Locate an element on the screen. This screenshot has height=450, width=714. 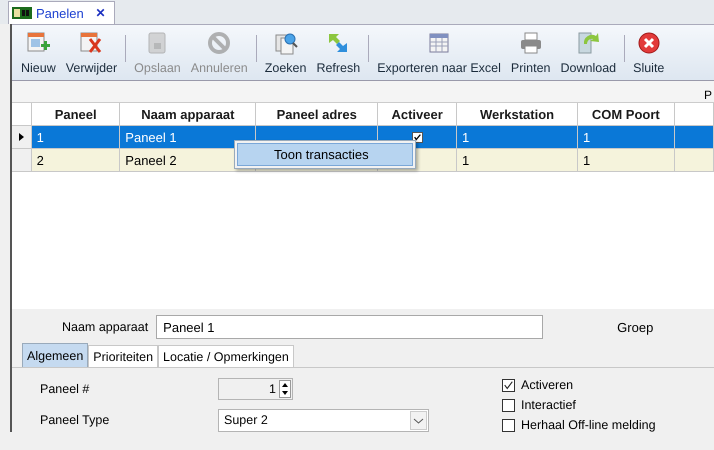
table-cell: Paneel 1 is located at coordinates (151, 137).